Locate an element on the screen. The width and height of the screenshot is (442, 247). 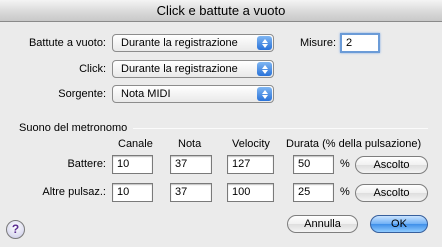
col-nota: Nota is located at coordinates (190, 144).